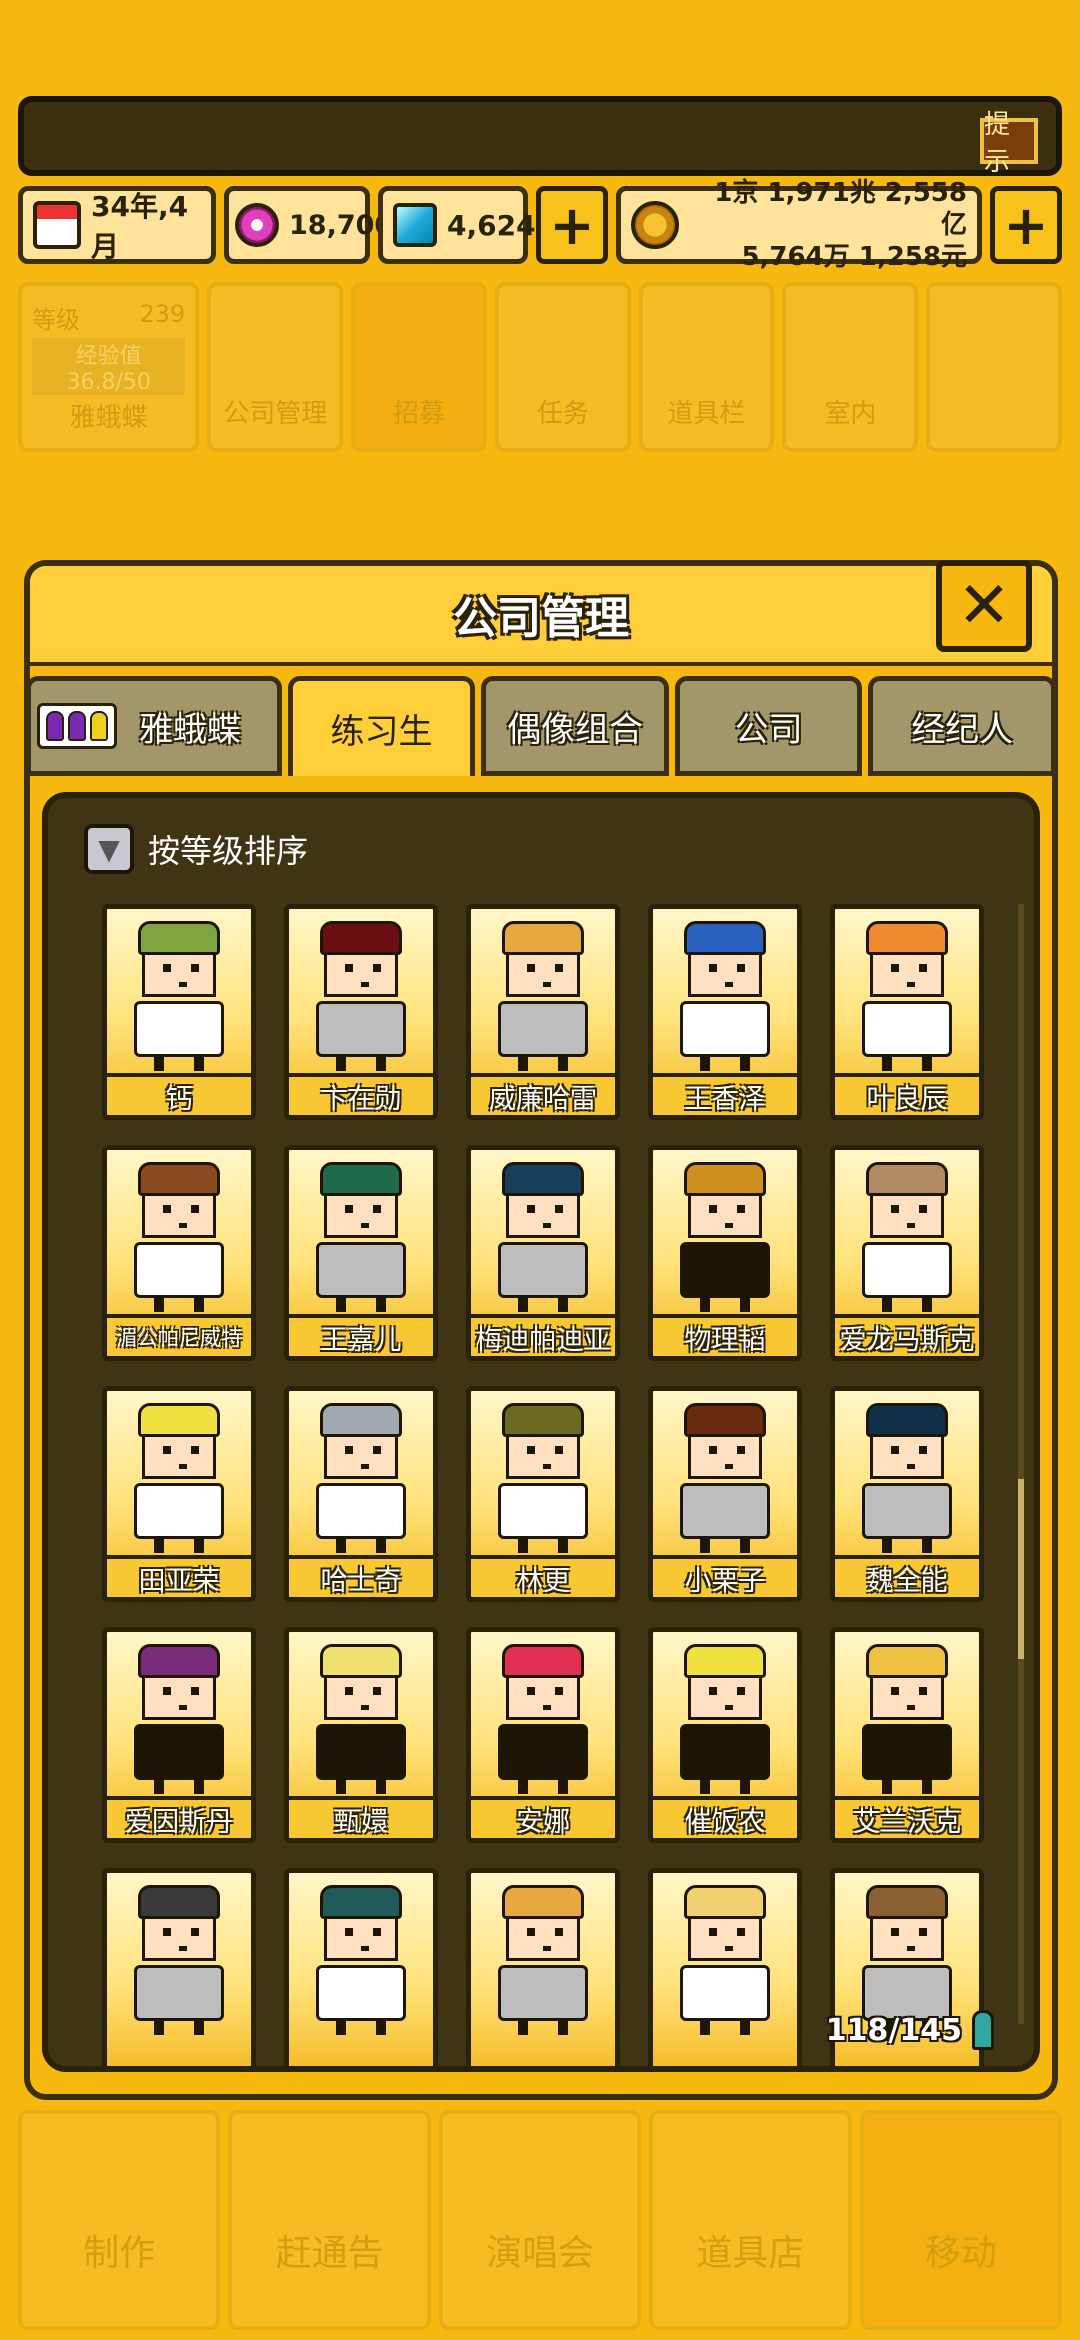 The image size is (1080, 2340). Describe the element at coordinates (562, 367) in the screenshot. I see `menu-tasks: 任务` at that location.